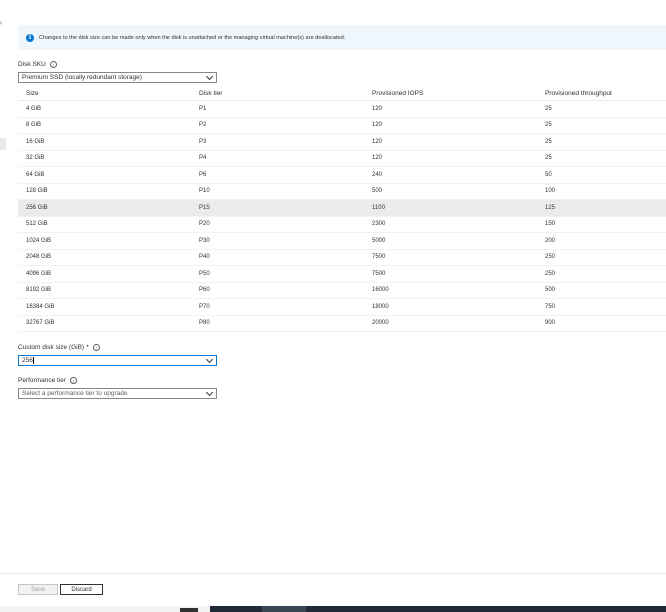 This screenshot has width=666, height=612. What do you see at coordinates (550, 207) in the screenshot?
I see `cell-throughput: 125` at bounding box center [550, 207].